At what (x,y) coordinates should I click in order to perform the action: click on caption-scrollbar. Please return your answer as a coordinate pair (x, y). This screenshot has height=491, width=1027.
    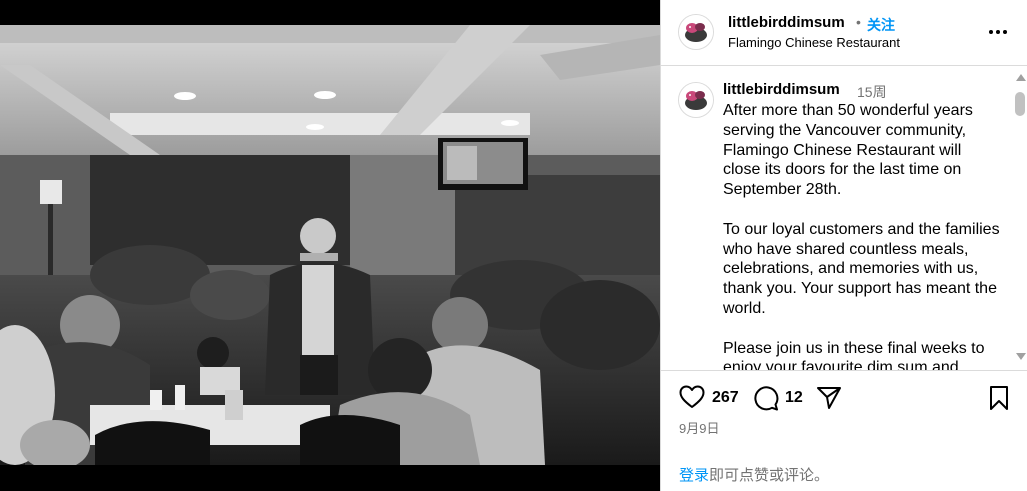
    Looking at the image, I should click on (1020, 218).